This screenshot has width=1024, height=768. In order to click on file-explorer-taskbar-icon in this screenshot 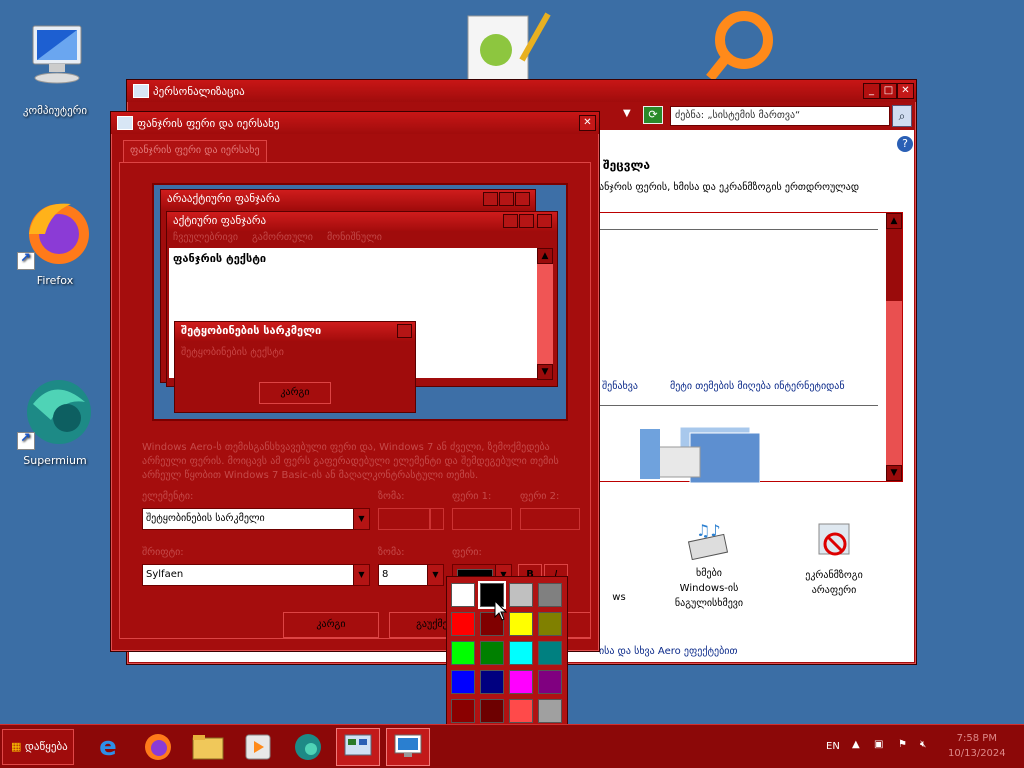, I will do `click(208, 747)`.